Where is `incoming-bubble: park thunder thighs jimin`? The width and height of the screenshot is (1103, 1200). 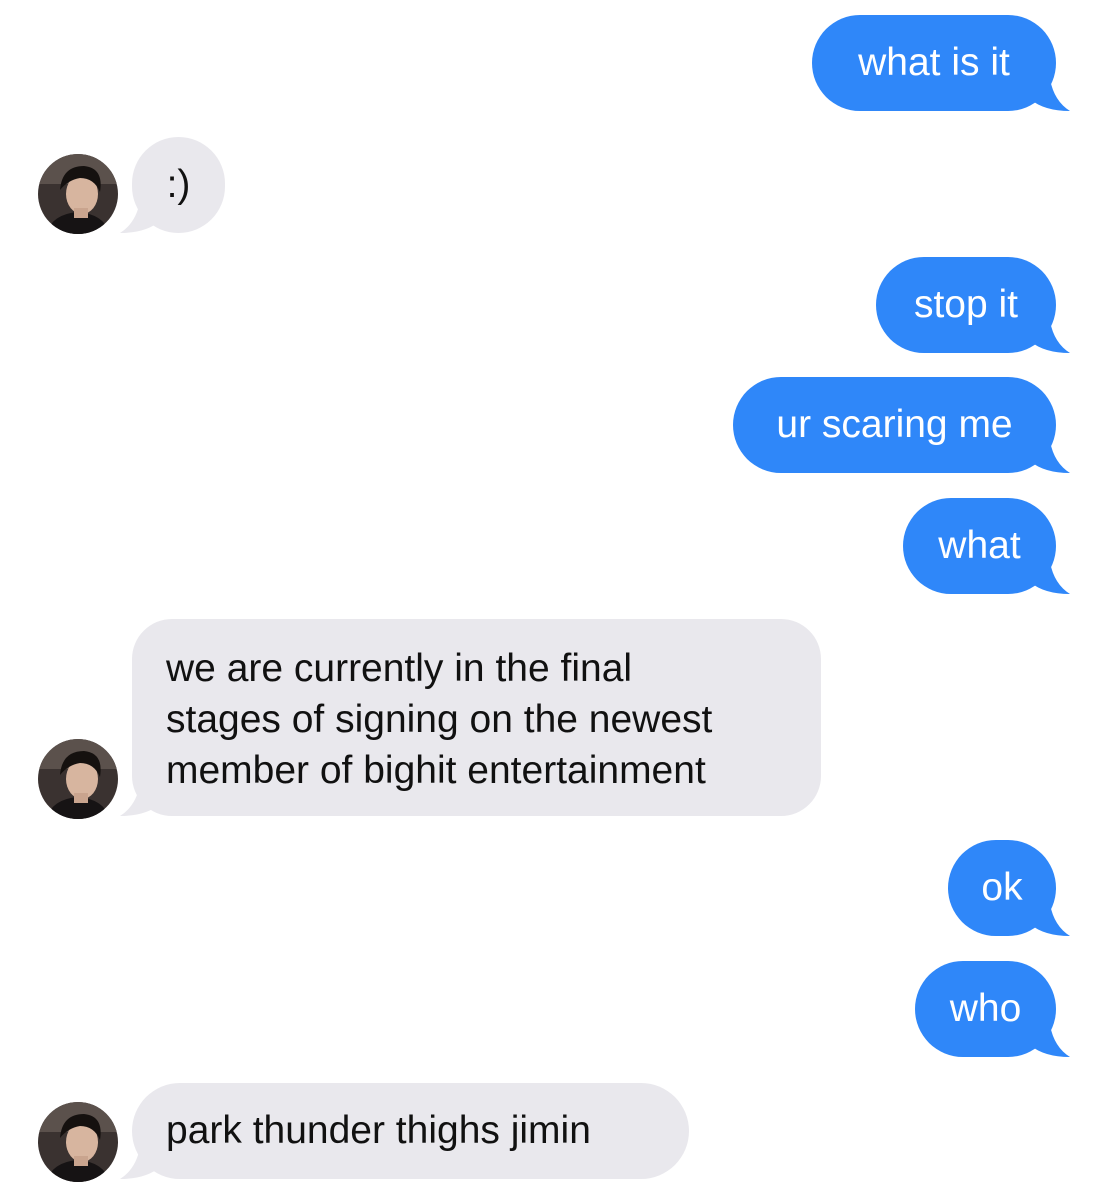 incoming-bubble: park thunder thighs jimin is located at coordinates (410, 1131).